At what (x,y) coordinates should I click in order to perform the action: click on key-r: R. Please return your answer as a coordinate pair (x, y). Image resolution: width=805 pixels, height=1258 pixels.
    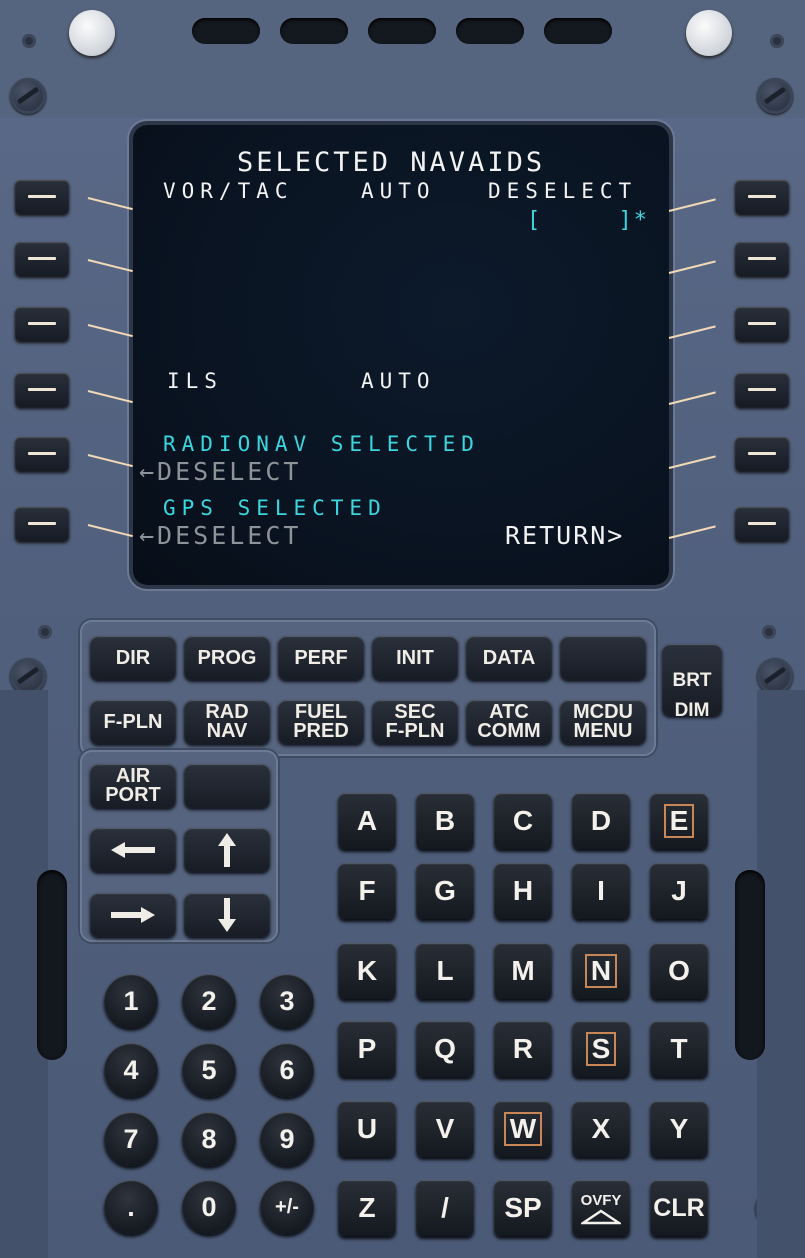
    Looking at the image, I should click on (523, 1049).